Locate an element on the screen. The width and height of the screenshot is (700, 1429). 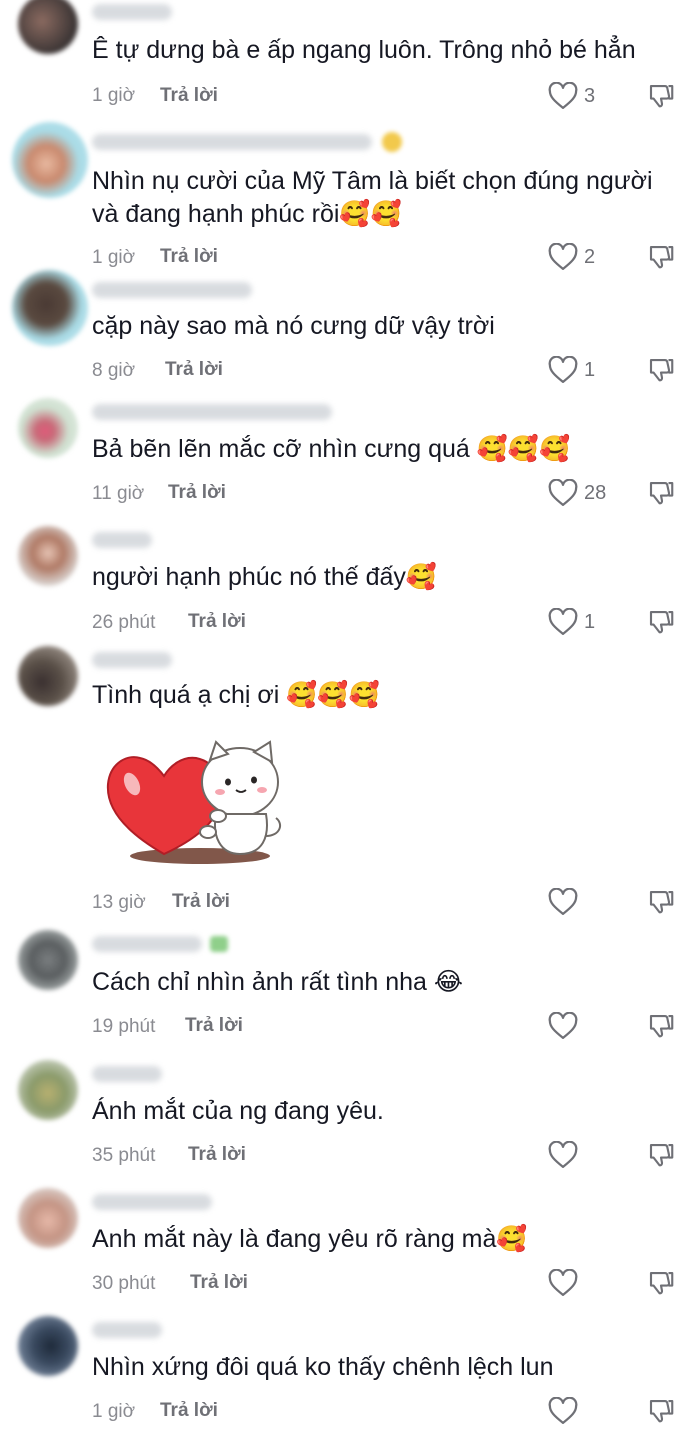
comment-text: Ánh mắt của ng đang yêu. is located at coordinates (238, 1111).